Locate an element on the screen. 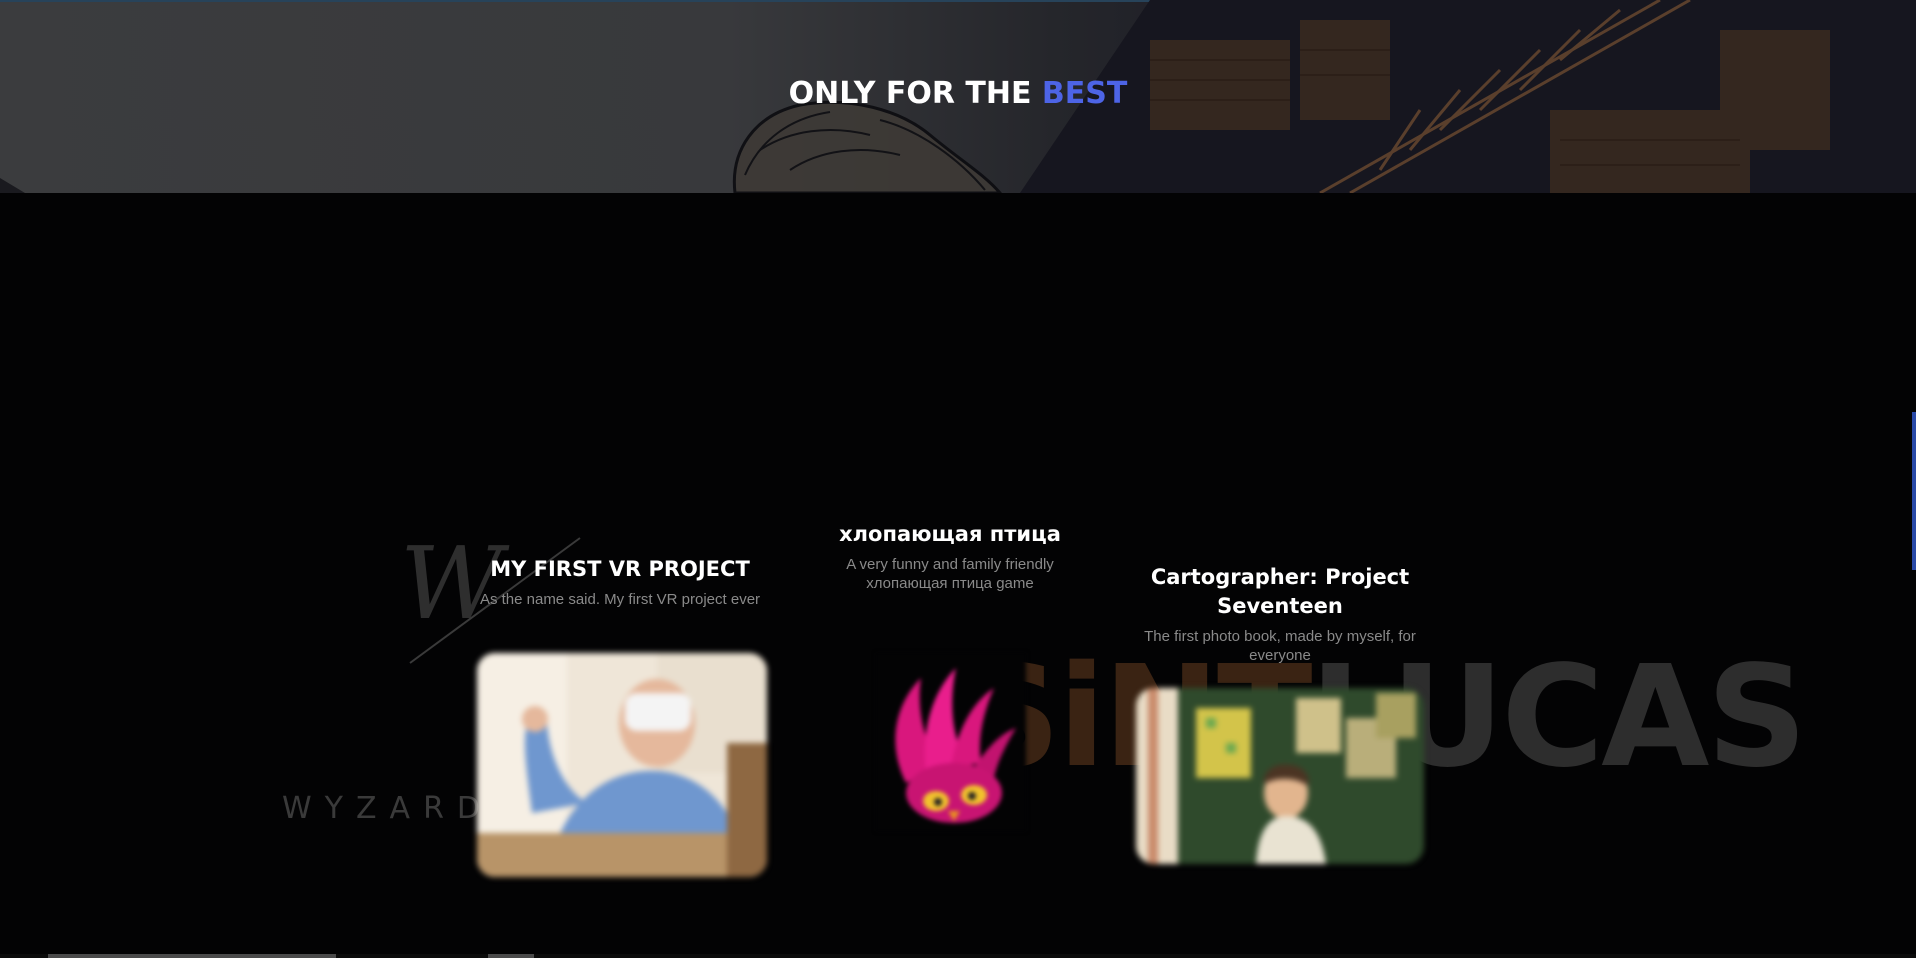  project-image-bird is located at coordinates (951, 742).